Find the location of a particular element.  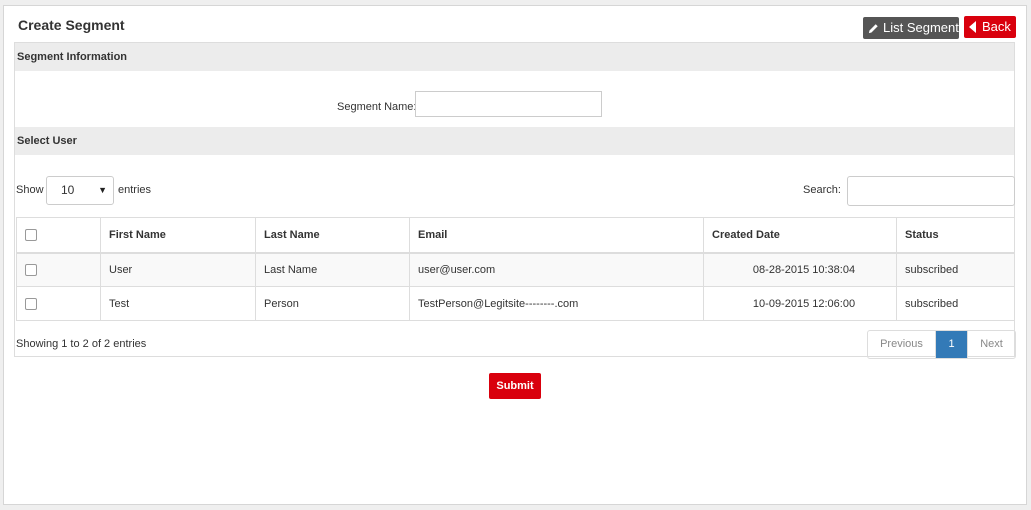

pagination: Previous 1 Next is located at coordinates (941, 344).